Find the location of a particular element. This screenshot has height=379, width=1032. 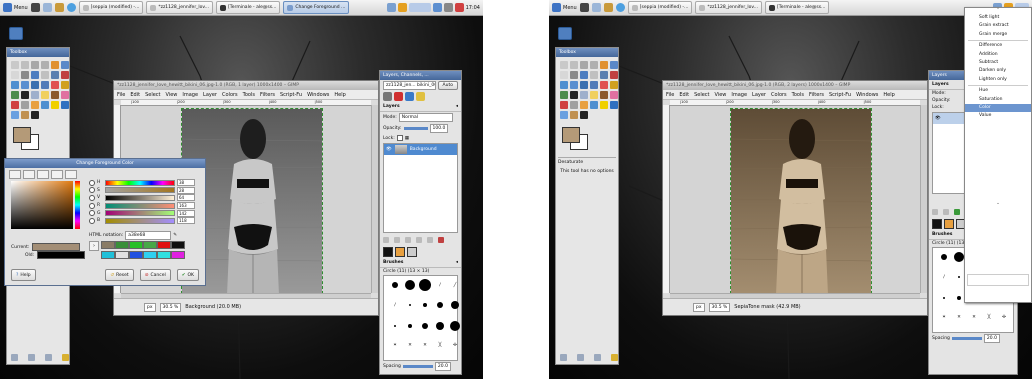

history-arrow-button: › is located at coordinates (94, 246).